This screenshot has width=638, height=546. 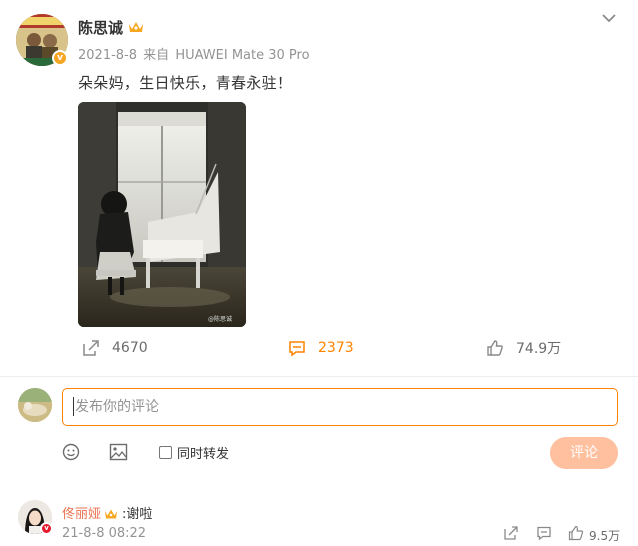 I want to click on comment-input-box, so click(x=340, y=407).